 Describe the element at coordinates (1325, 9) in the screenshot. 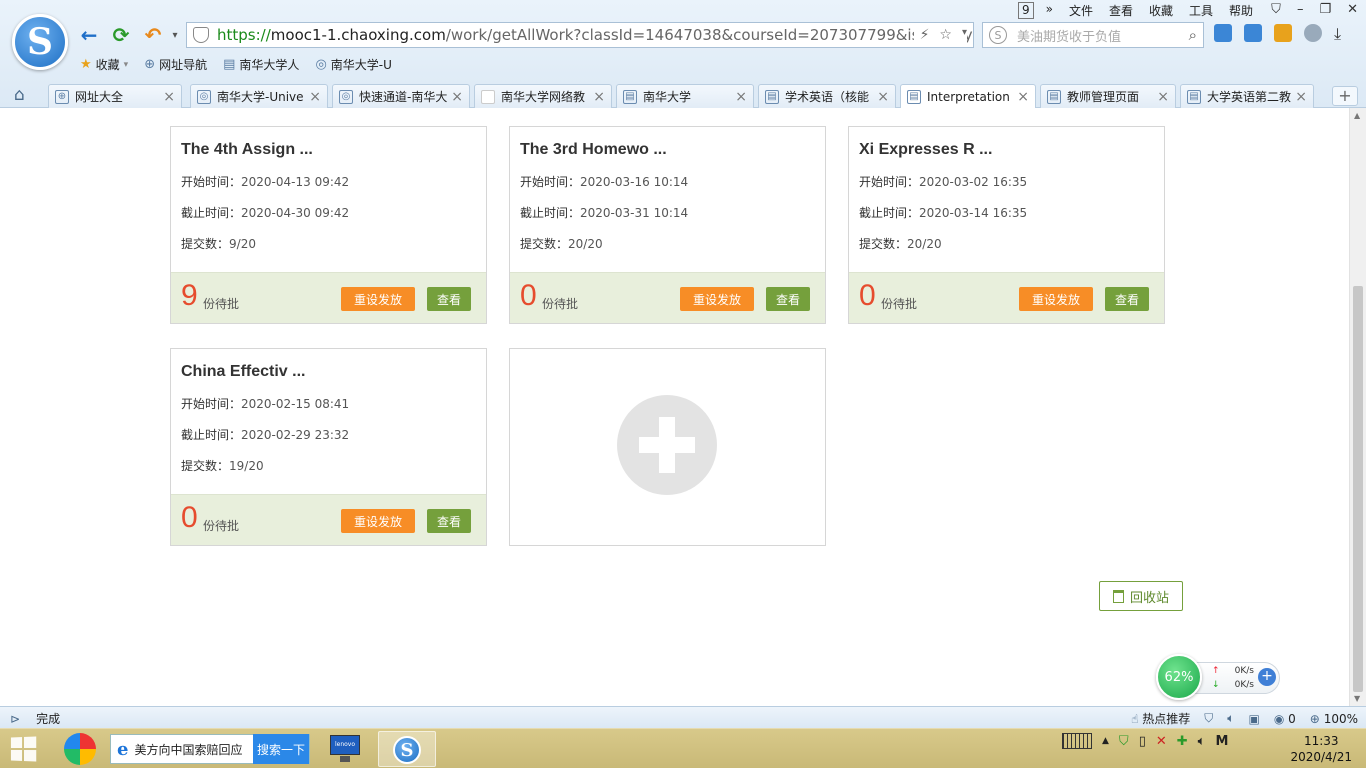

I see `restore-icon: ❐` at that location.